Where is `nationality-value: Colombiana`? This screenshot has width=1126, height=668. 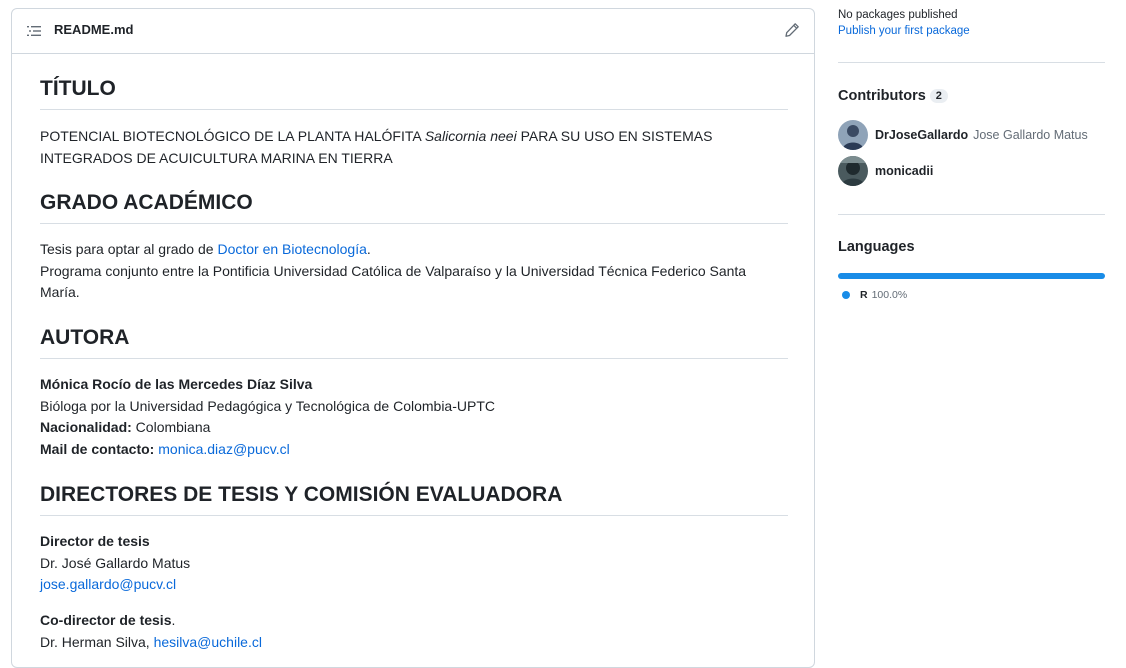
nationality-value: Colombiana is located at coordinates (171, 427).